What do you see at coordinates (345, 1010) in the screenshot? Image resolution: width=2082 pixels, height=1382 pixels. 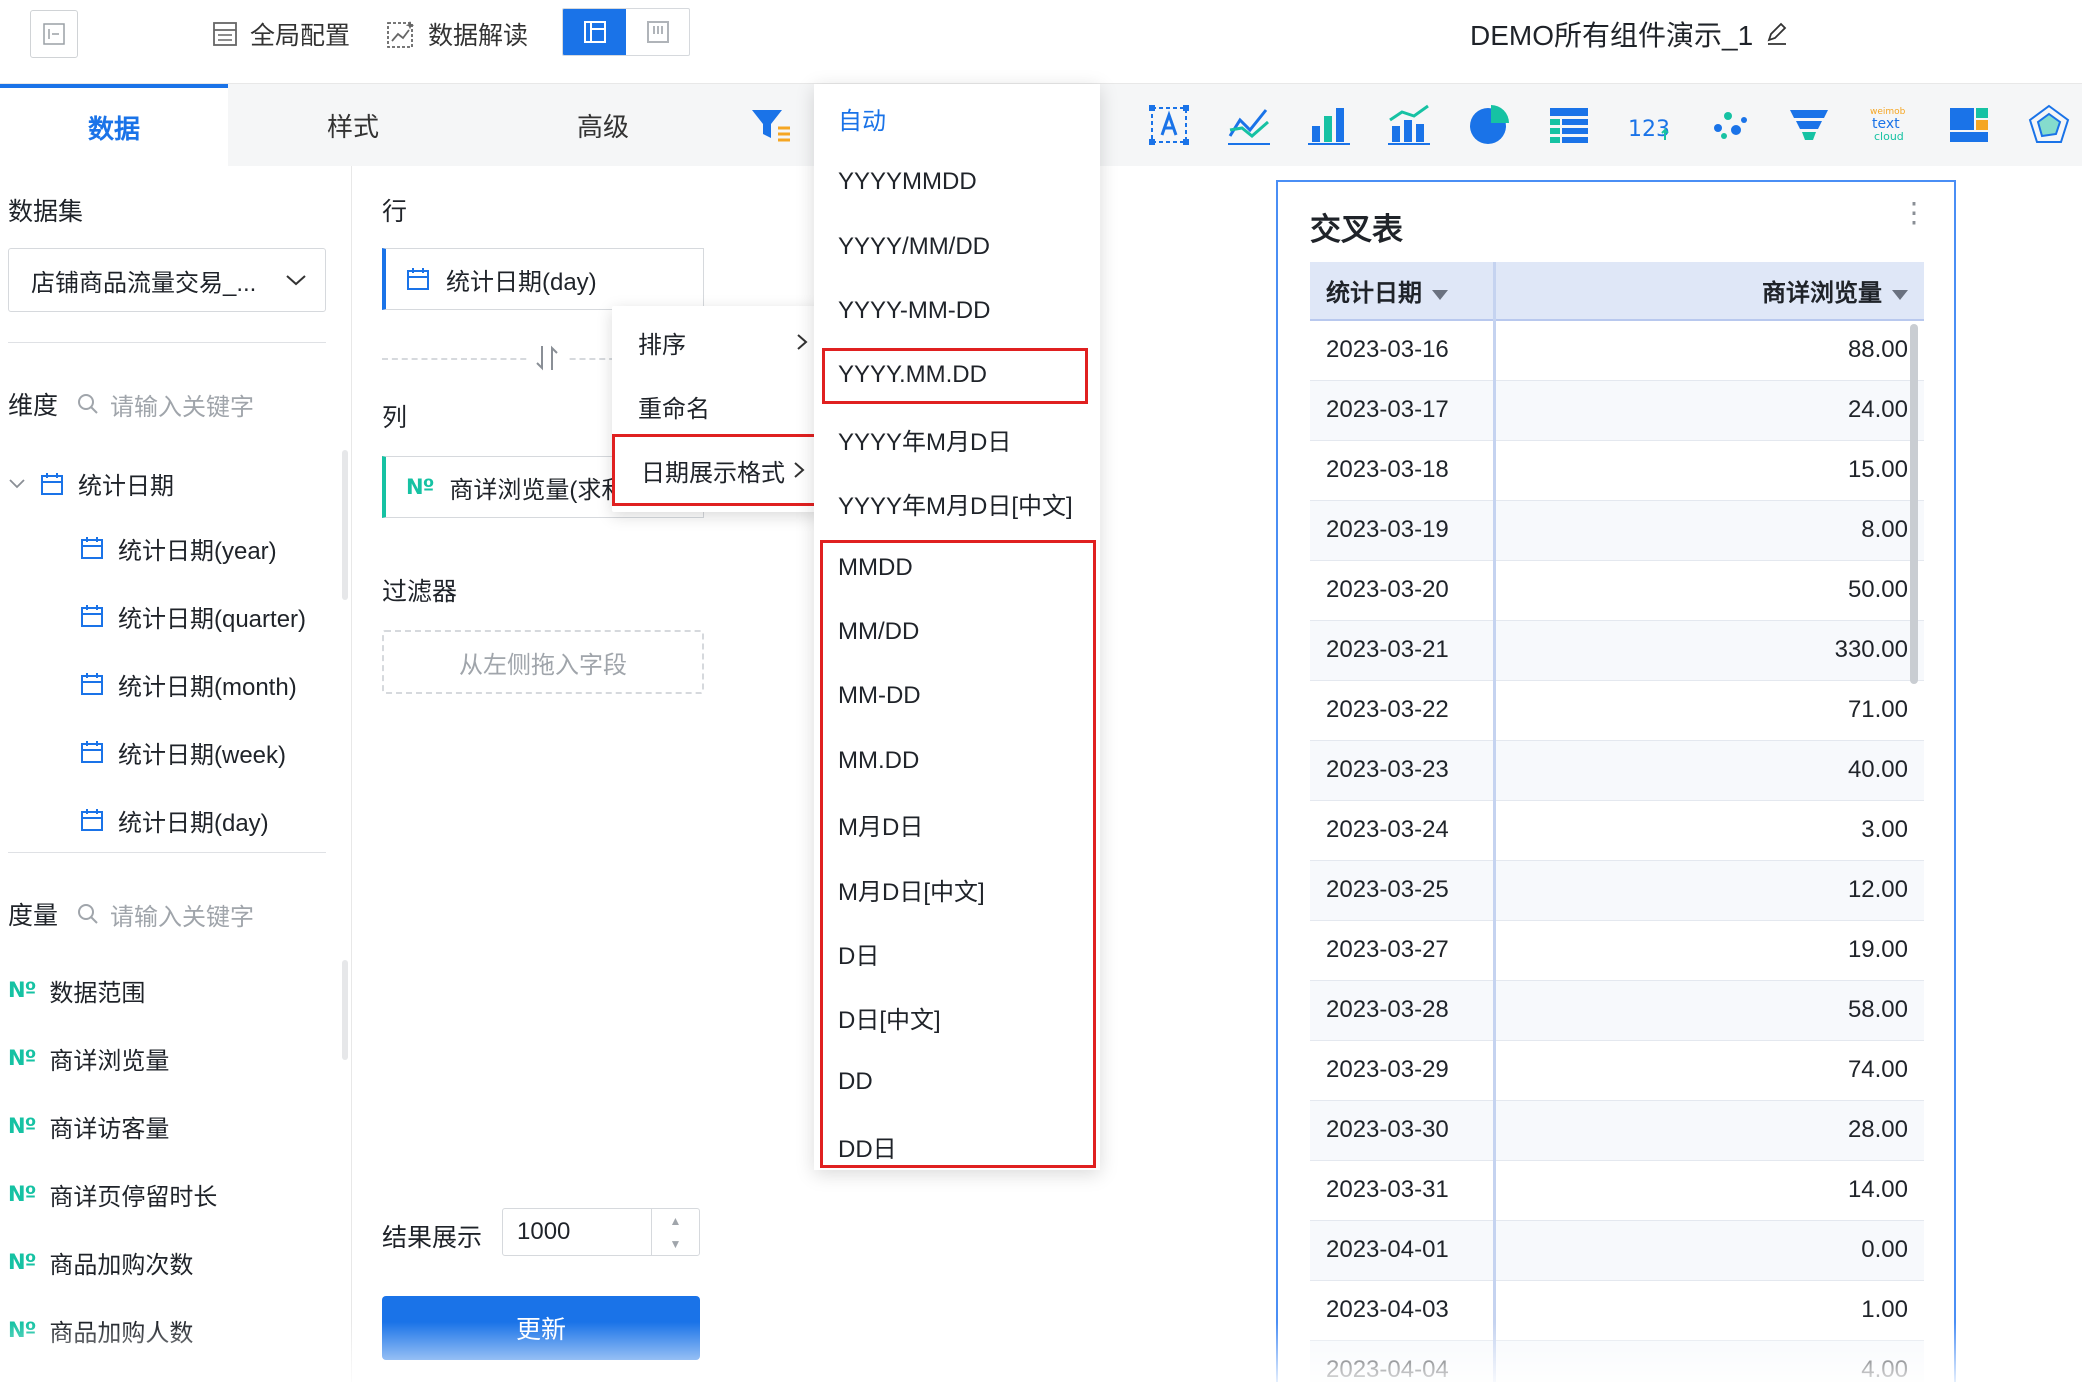 I see `measure-scrollbar` at bounding box center [345, 1010].